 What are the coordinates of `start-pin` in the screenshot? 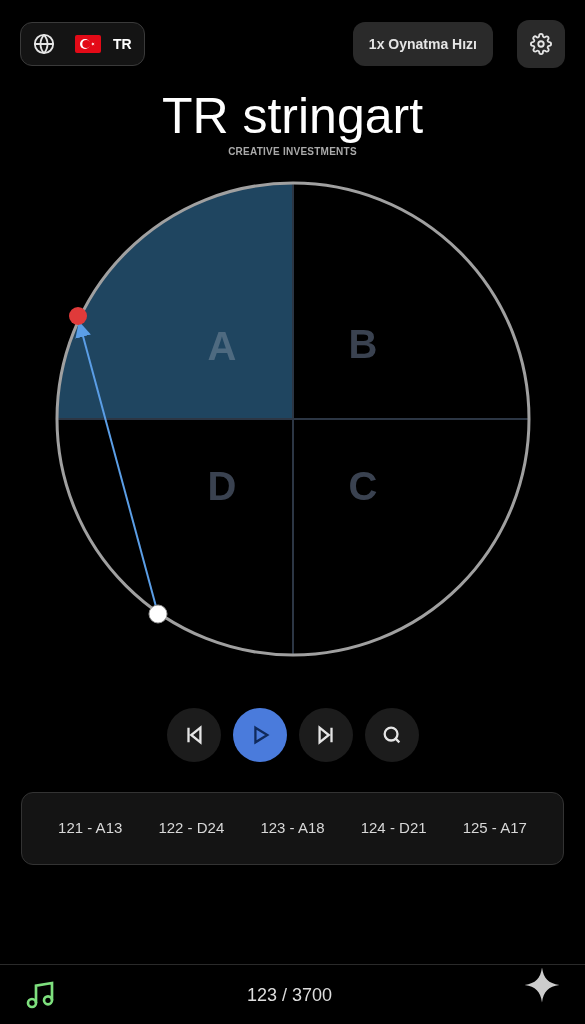 It's located at (77, 316).